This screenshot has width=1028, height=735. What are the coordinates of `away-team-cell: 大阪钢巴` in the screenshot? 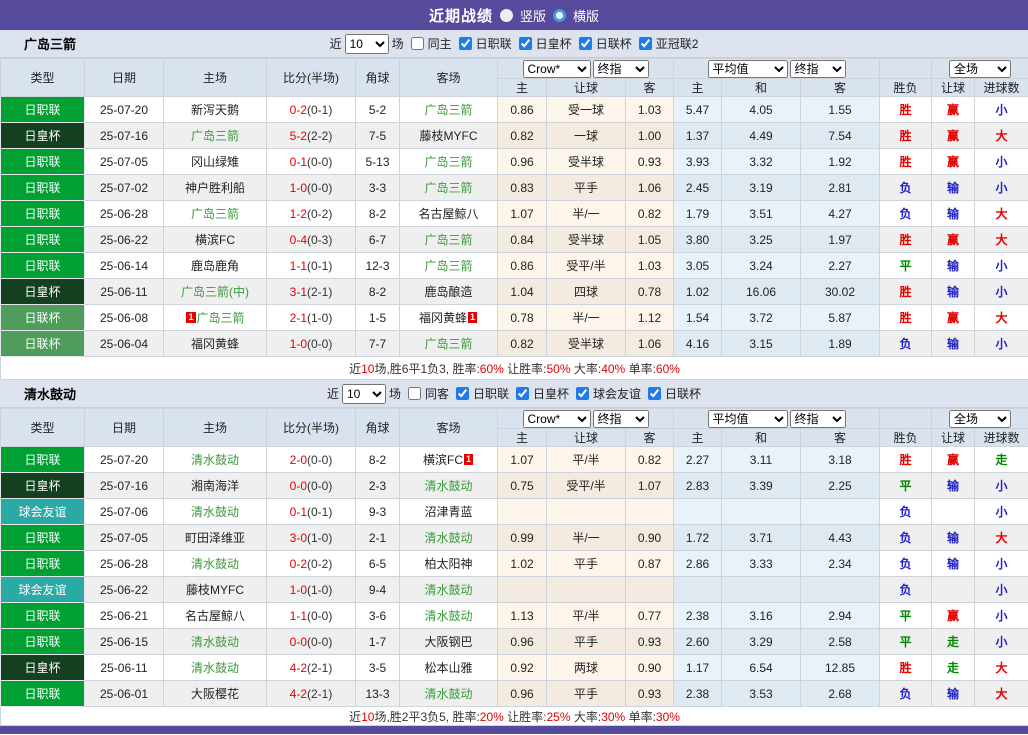 It's located at (448, 641).